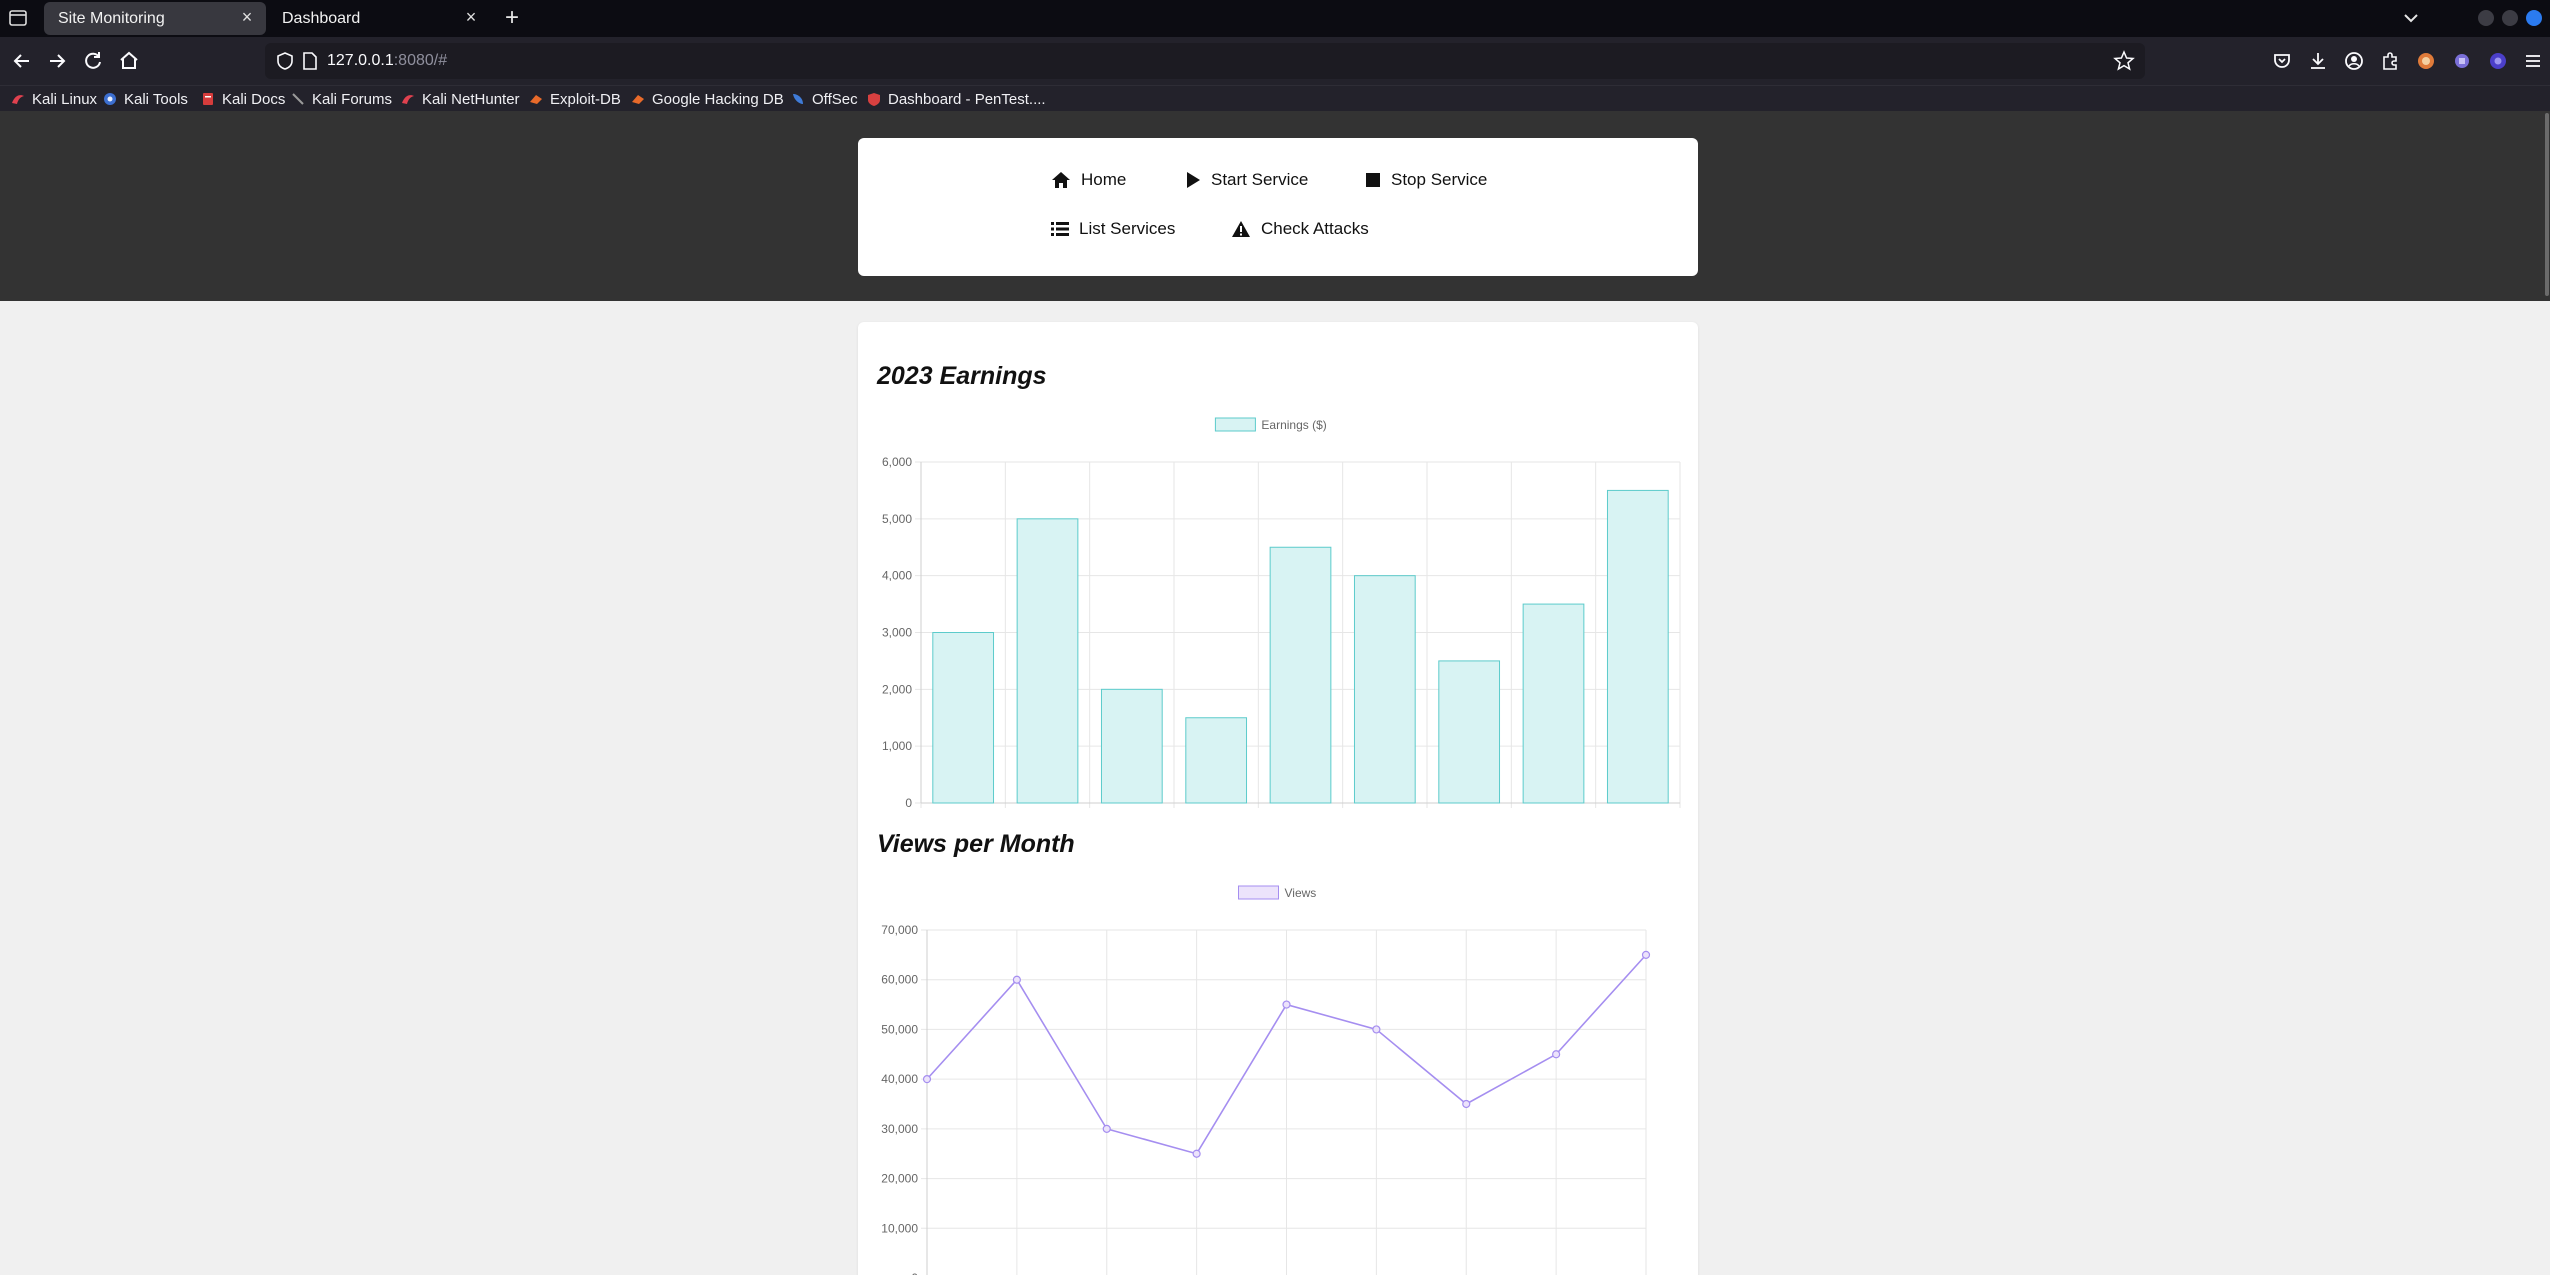 The height and width of the screenshot is (1275, 2550). I want to click on offsec-icon, so click(798, 99).